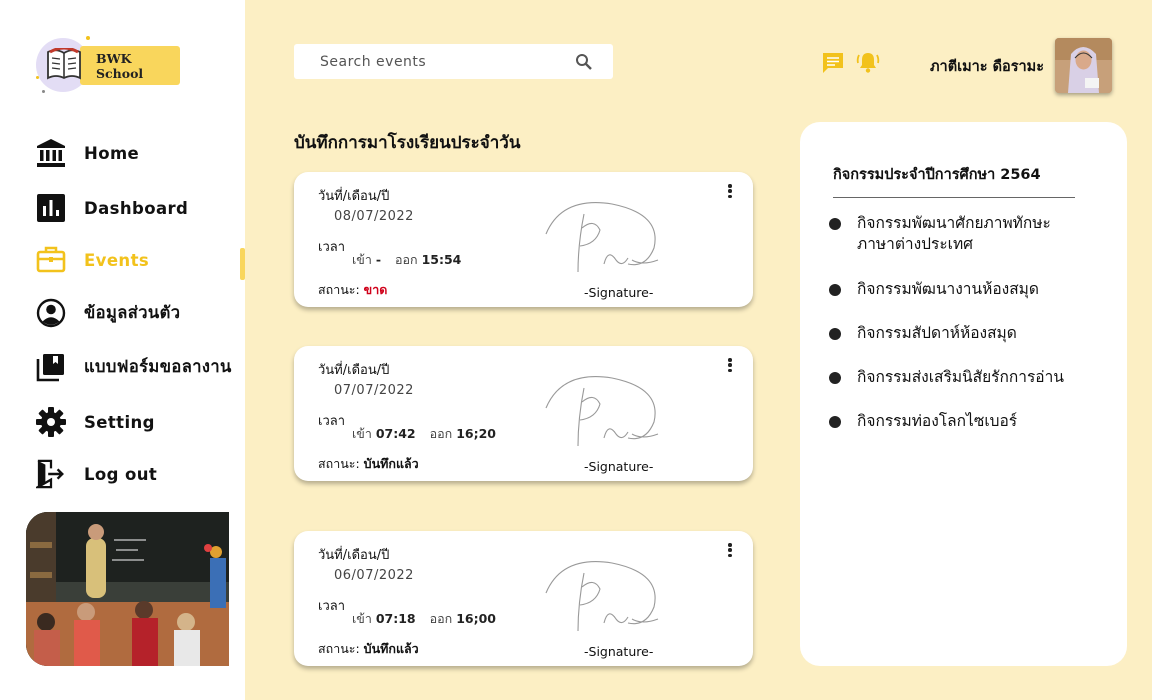  What do you see at coordinates (584, 62) in the screenshot?
I see `search-icon` at bounding box center [584, 62].